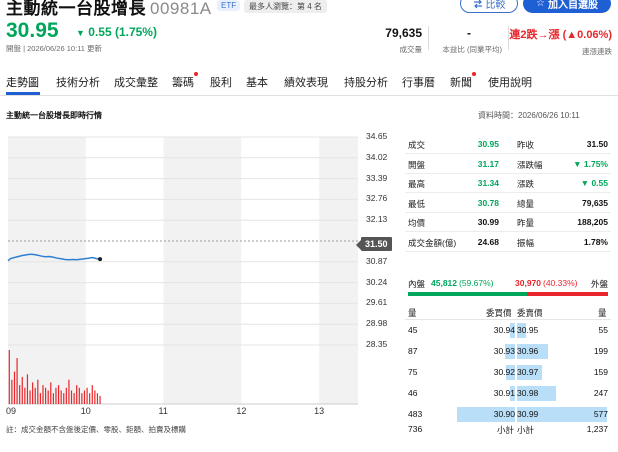 This screenshot has height=452, width=618. What do you see at coordinates (559, 41) in the screenshot?
I see `stat-streak: 連2跌→漲 (▲0.06%) 連漲連跌` at bounding box center [559, 41].